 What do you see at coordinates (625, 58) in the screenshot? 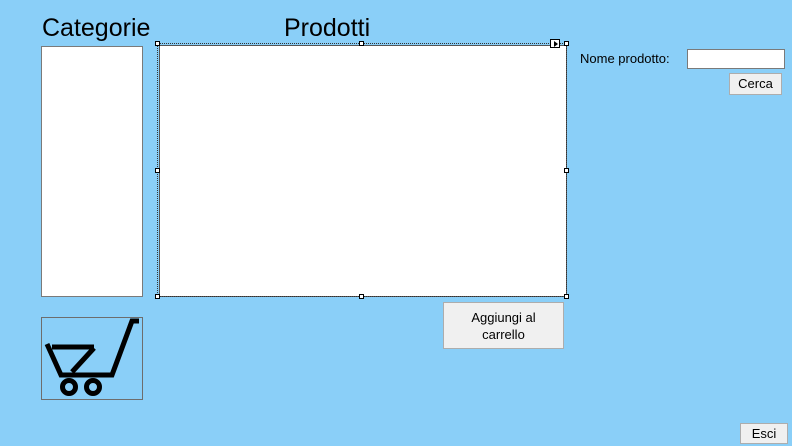
I see `product-name-label: Nome prodotto:` at bounding box center [625, 58].